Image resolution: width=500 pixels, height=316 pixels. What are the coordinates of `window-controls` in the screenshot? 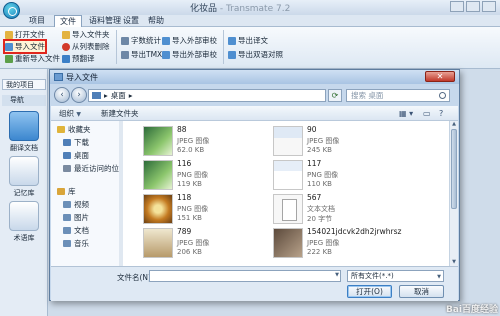 It's located at (473, 6).